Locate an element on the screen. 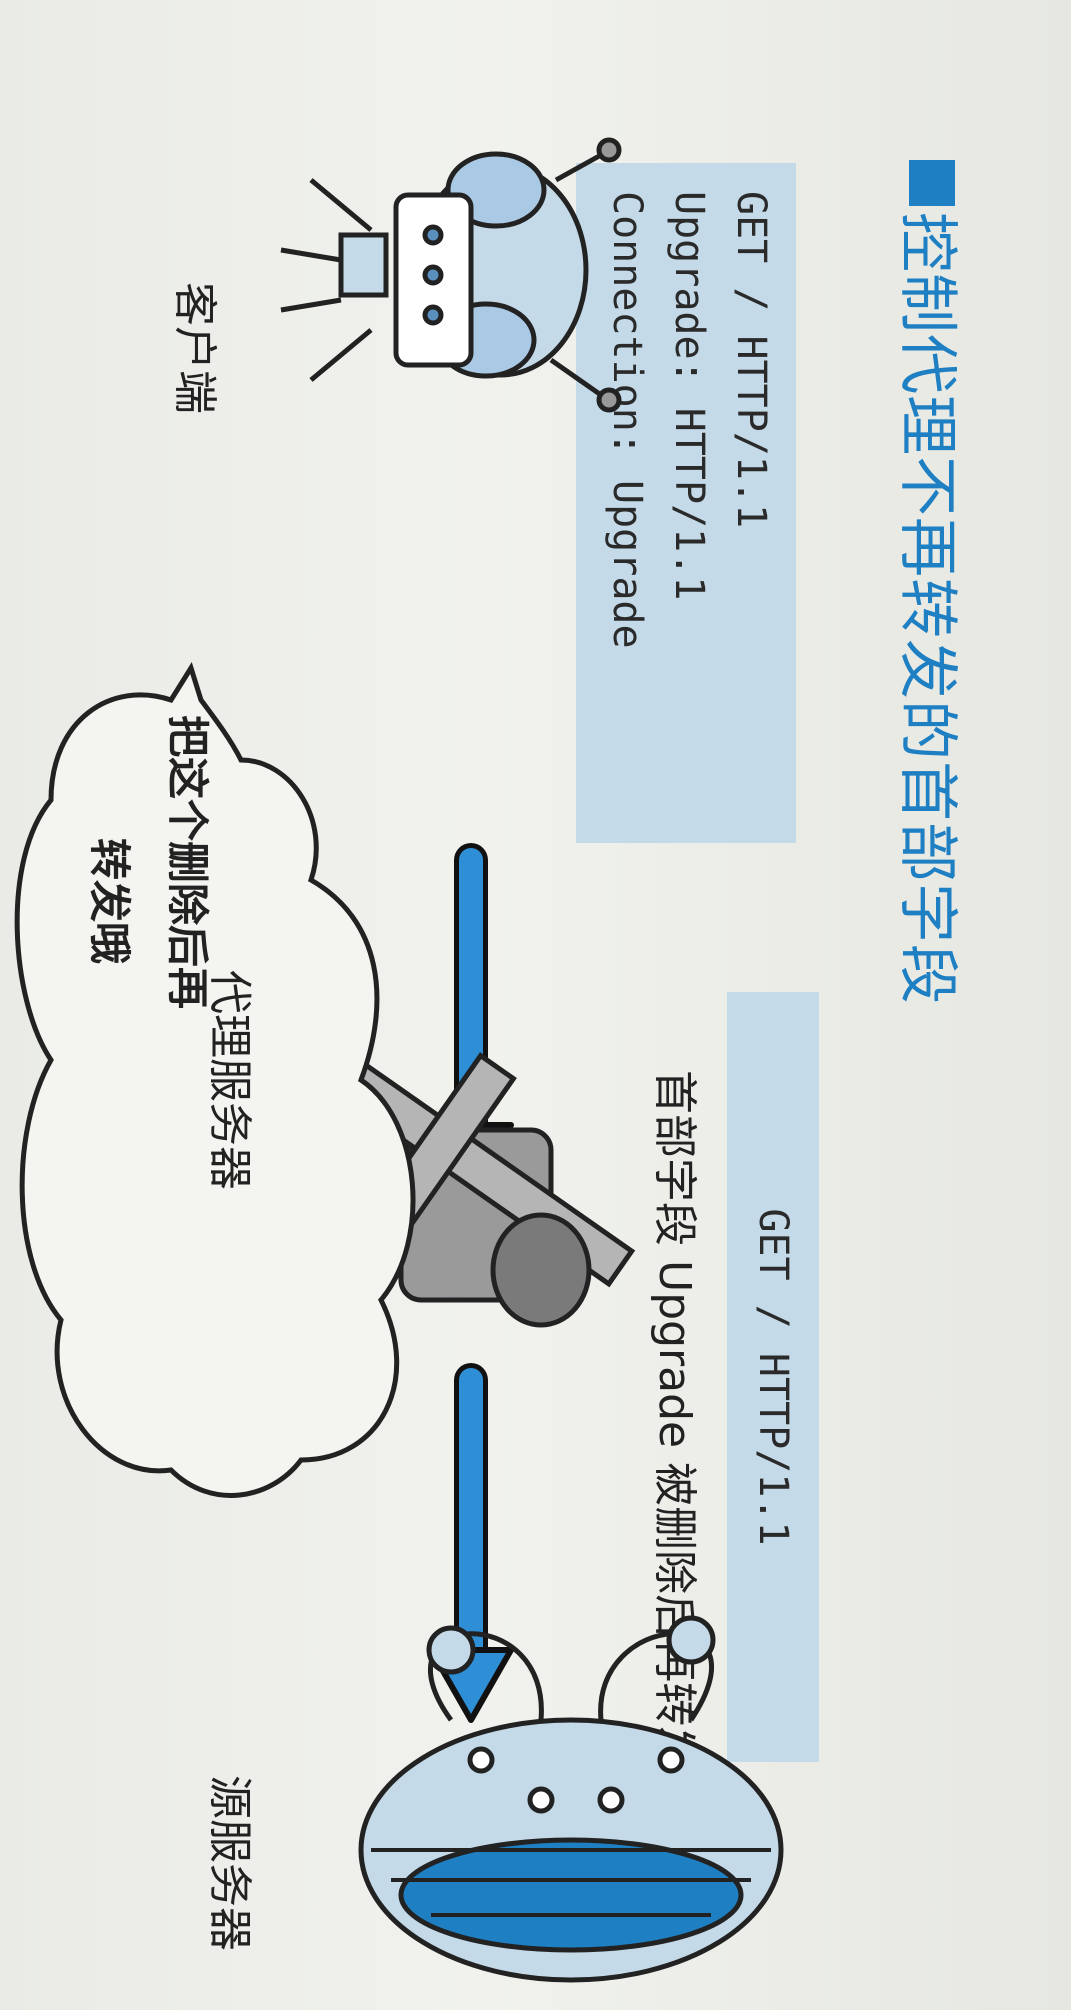 The width and height of the screenshot is (1071, 2010). client-label: 客户端 is located at coordinates (194, 348).